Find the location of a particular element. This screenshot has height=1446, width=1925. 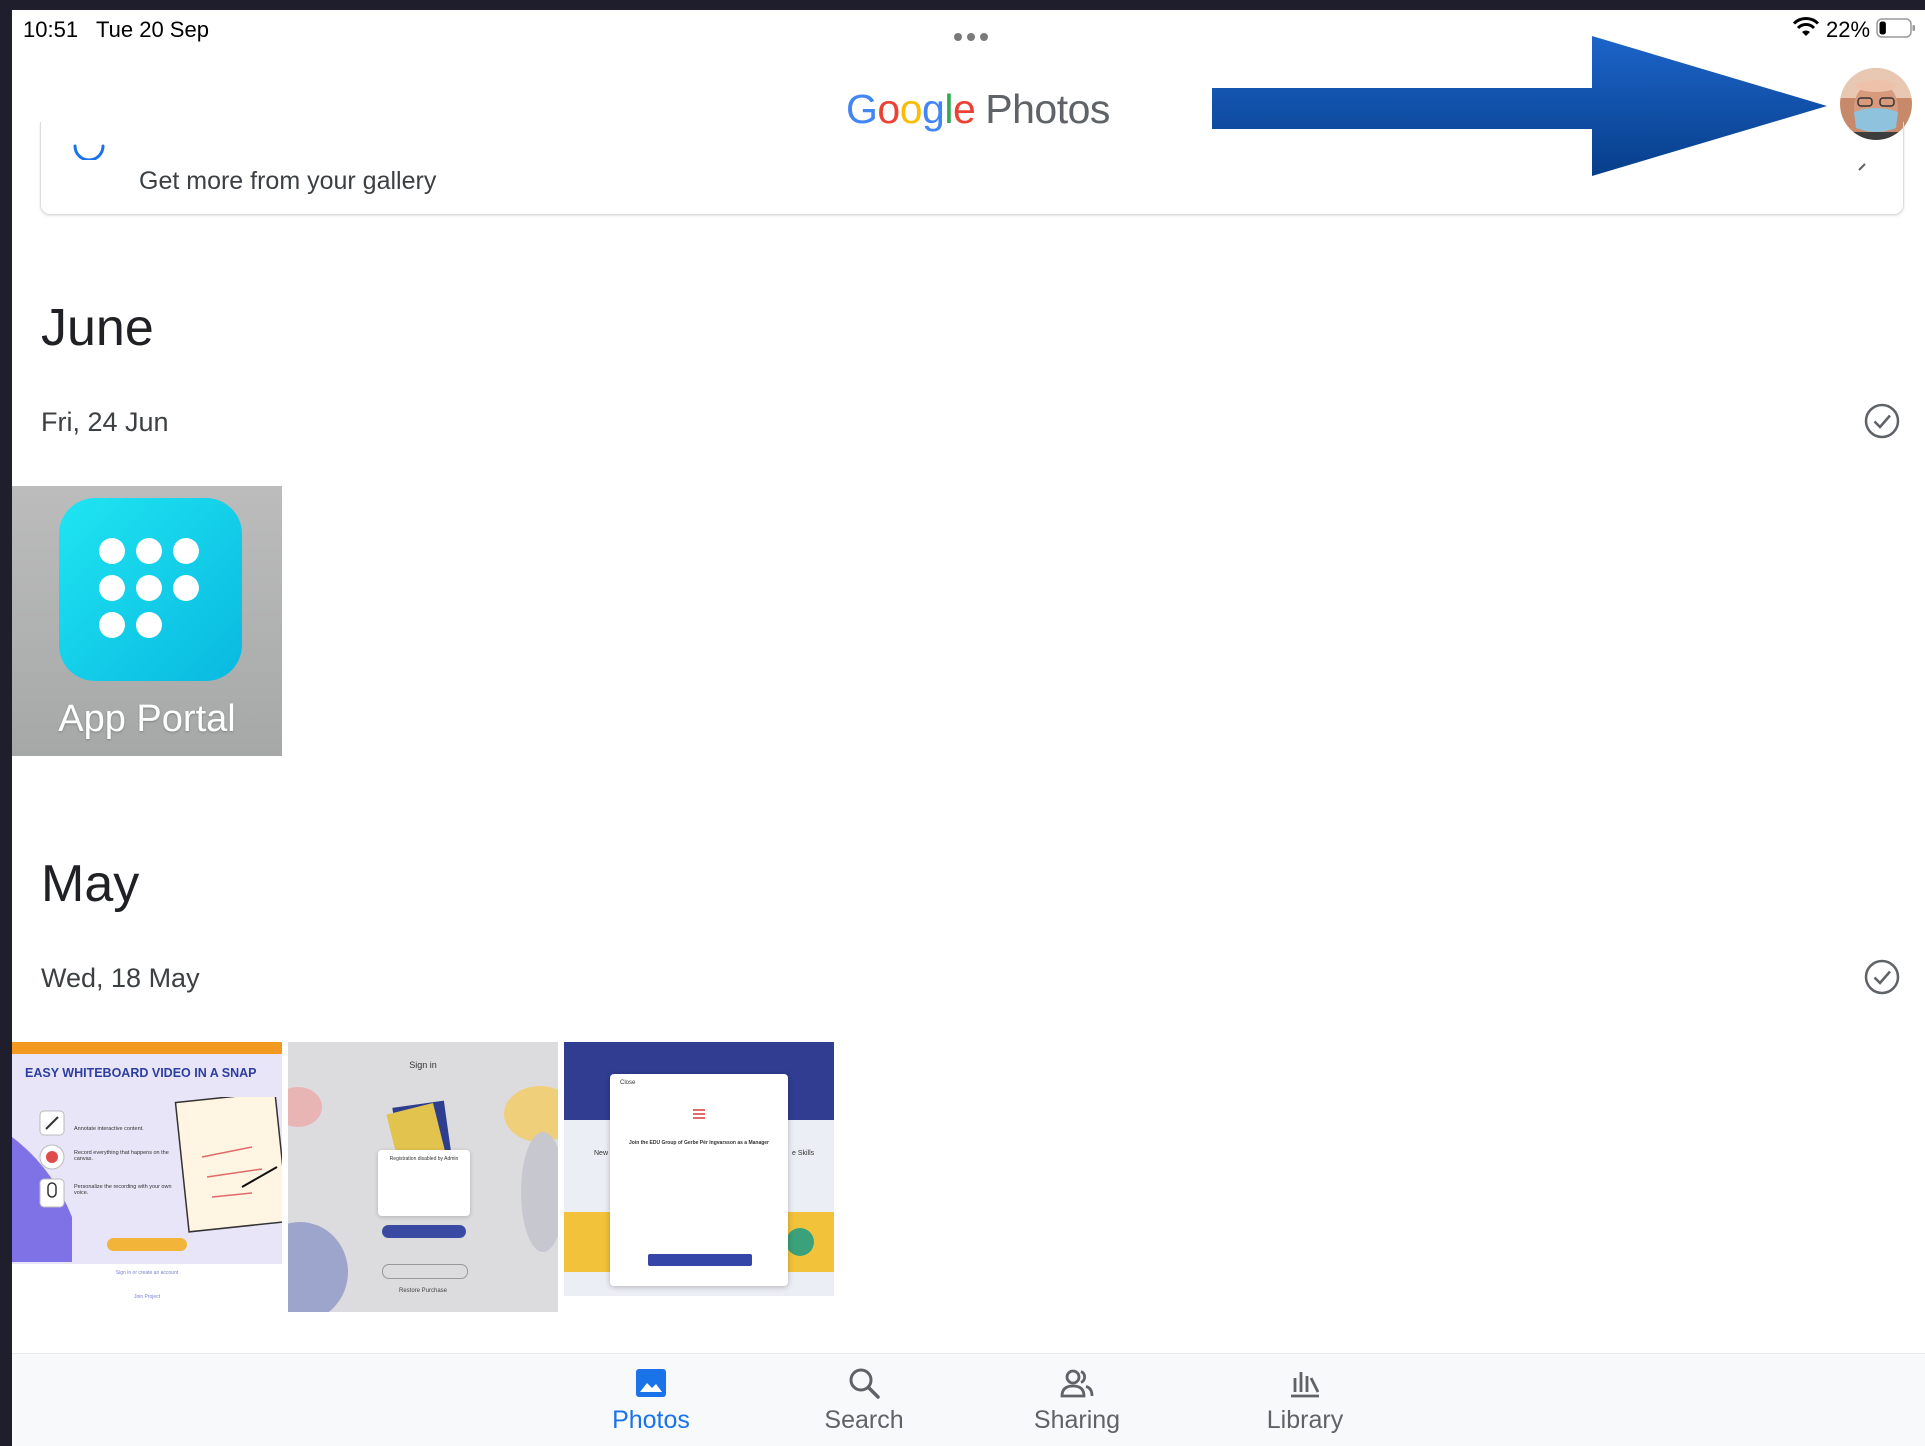

app-portal-label: App Portal is located at coordinates (147, 719).